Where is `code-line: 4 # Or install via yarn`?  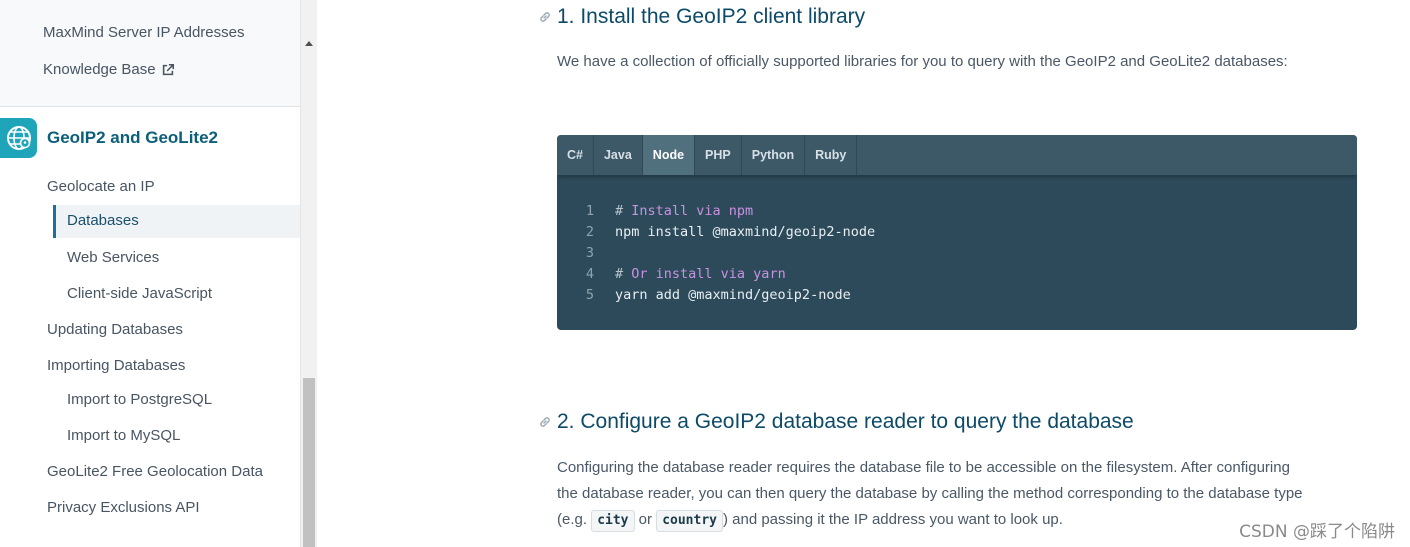
code-line: 4 # Or install via yarn is located at coordinates (716, 274).